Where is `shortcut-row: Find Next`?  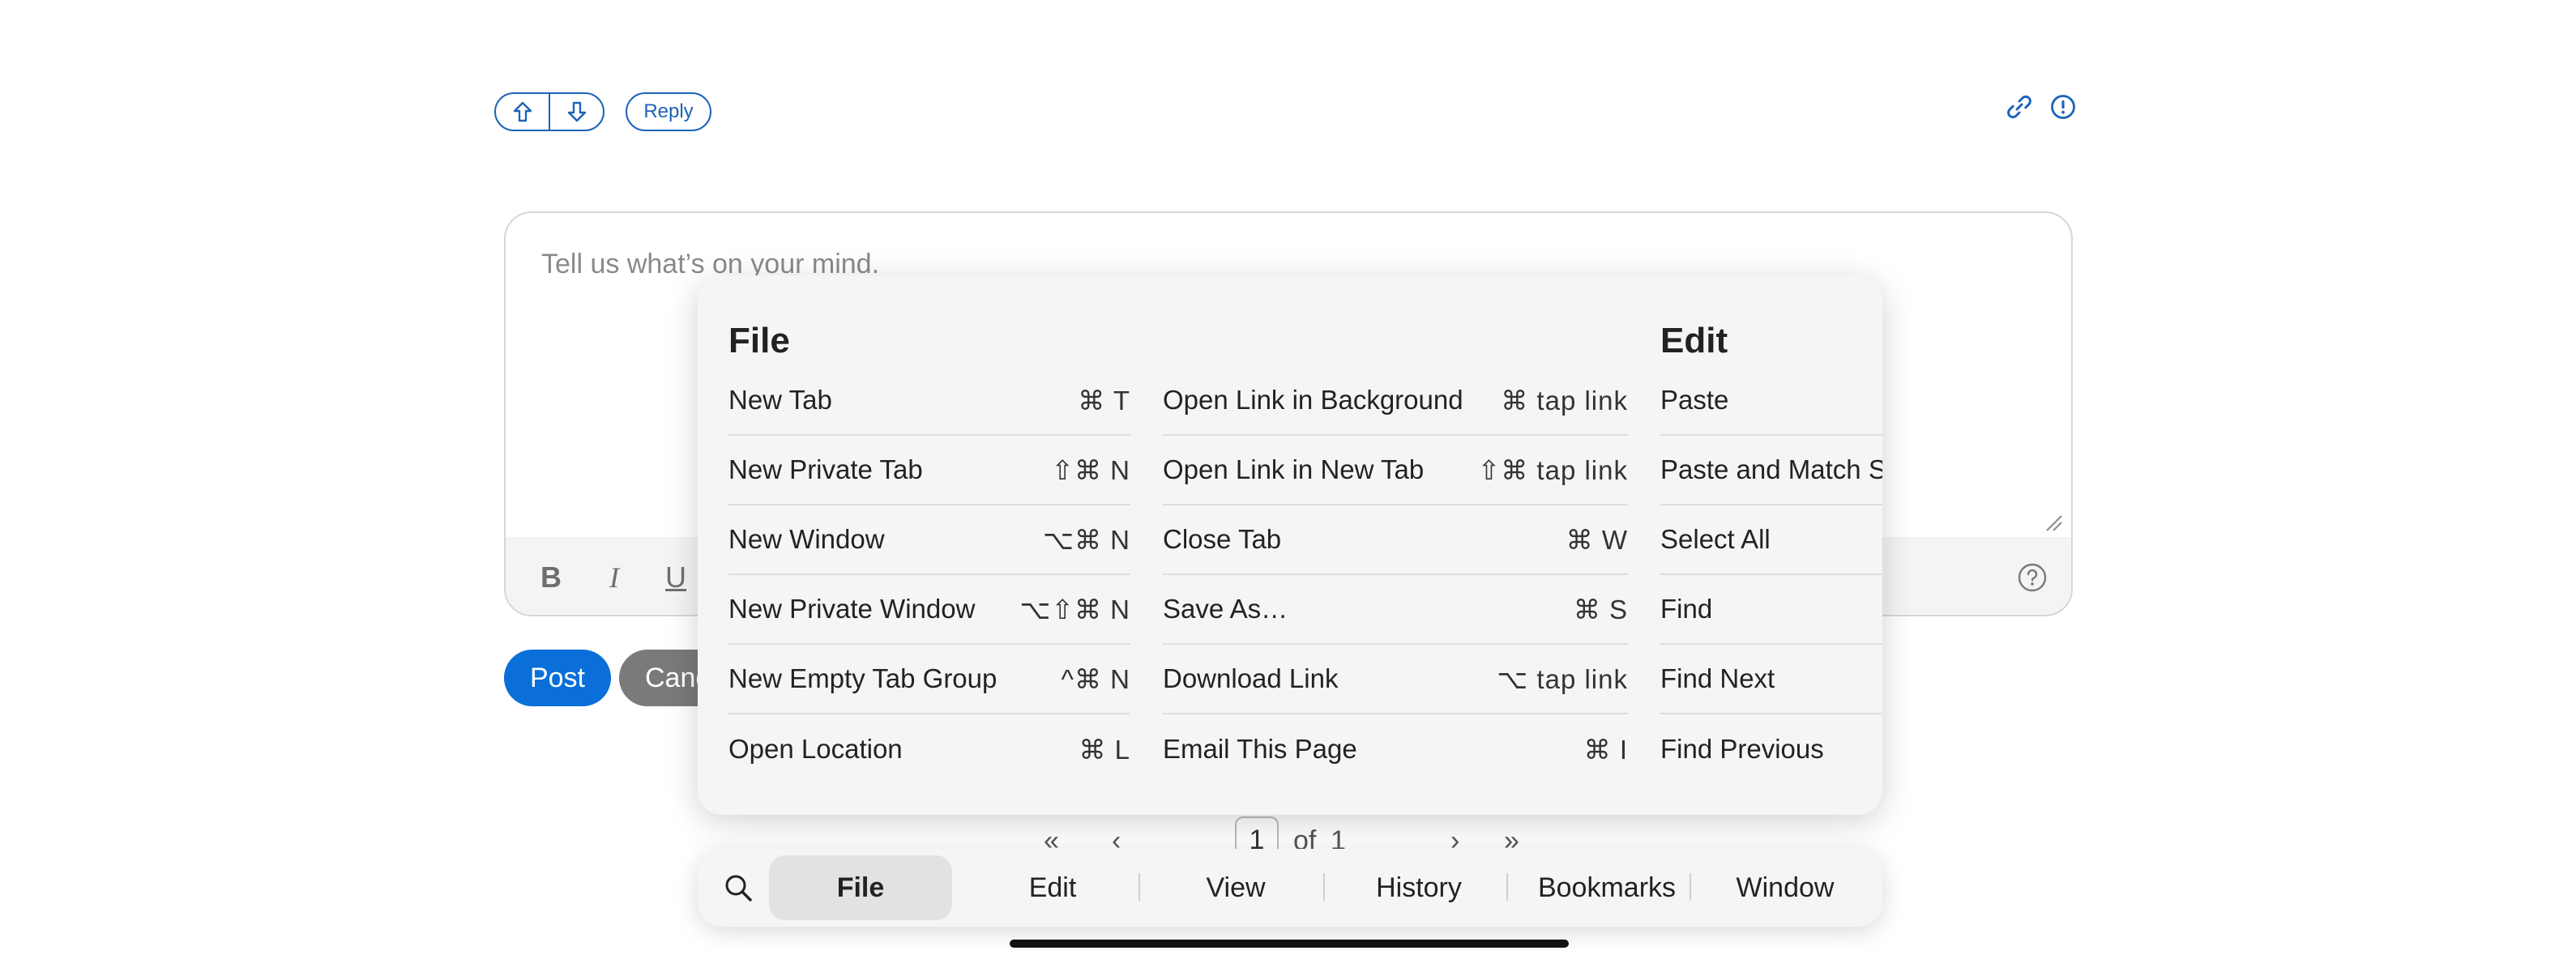
shortcut-row: Find Next is located at coordinates (1771, 680).